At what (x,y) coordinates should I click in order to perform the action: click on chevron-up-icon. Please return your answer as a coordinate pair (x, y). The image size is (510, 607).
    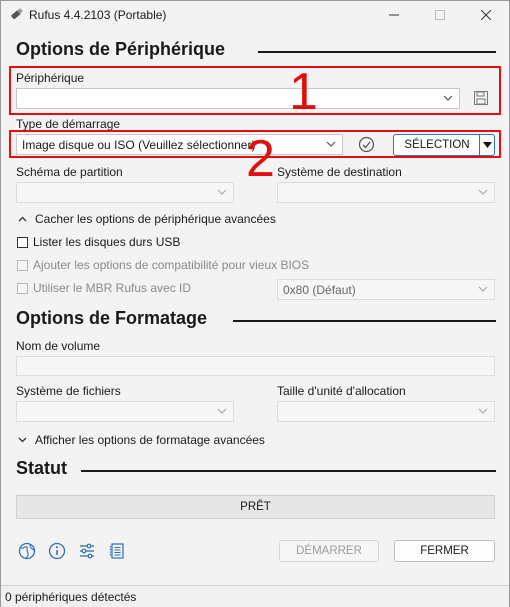
    Looking at the image, I should click on (22, 219).